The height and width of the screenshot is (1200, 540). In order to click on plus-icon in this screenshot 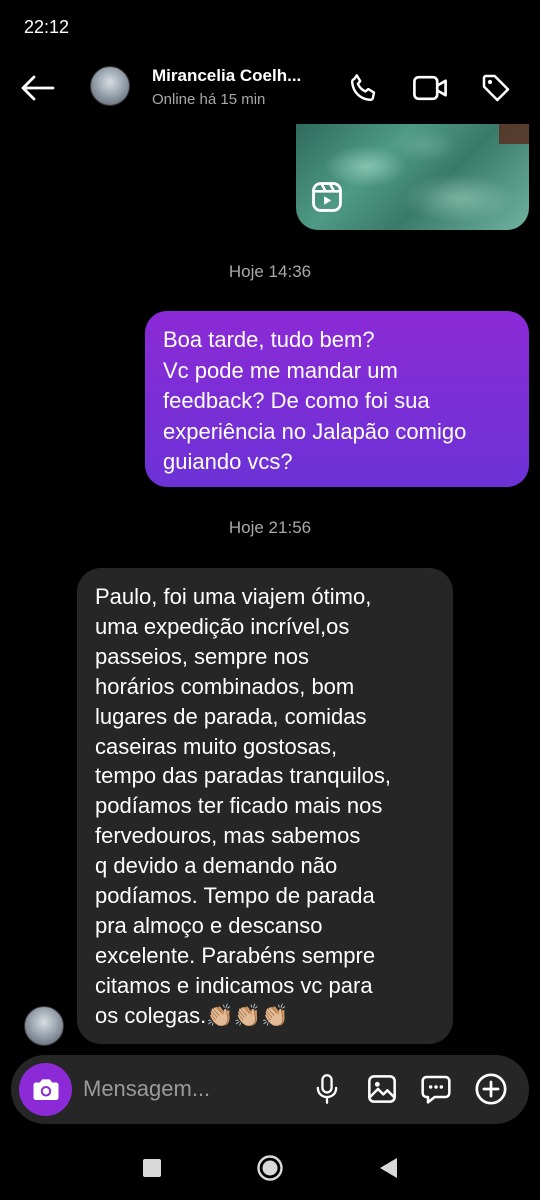, I will do `click(491, 1089)`.